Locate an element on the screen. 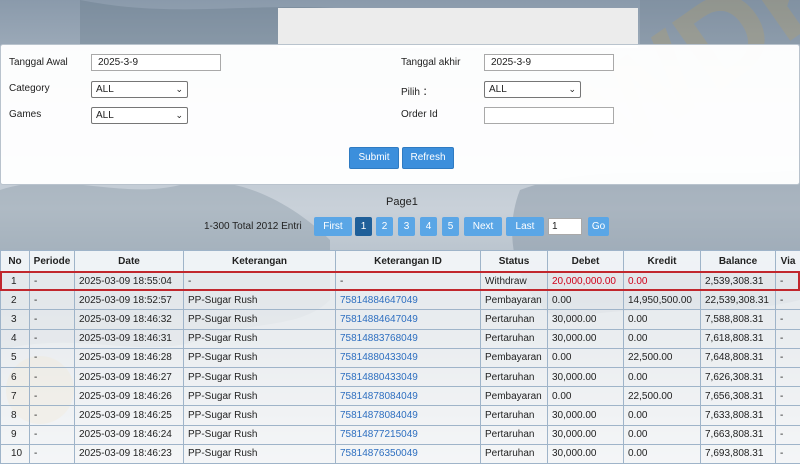  page-button-3: 3 is located at coordinates (406, 226).